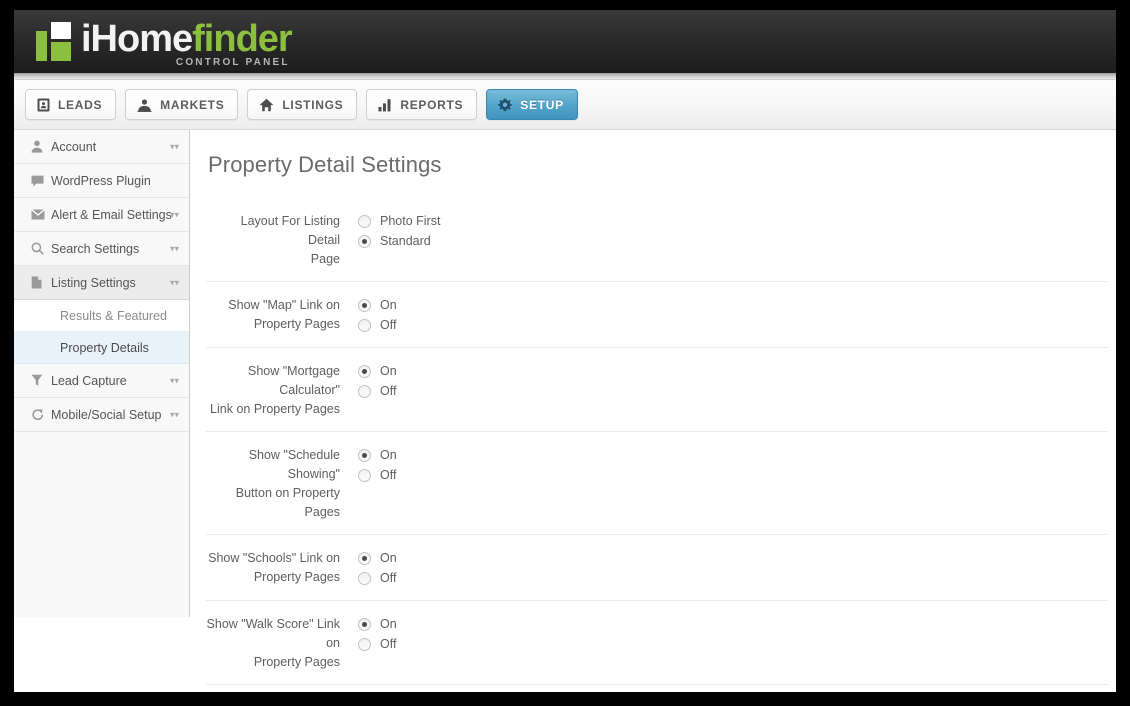 The width and height of the screenshot is (1130, 706). What do you see at coordinates (565, 41) in the screenshot?
I see `app-header: iHomefinder CONTROL PANEL` at bounding box center [565, 41].